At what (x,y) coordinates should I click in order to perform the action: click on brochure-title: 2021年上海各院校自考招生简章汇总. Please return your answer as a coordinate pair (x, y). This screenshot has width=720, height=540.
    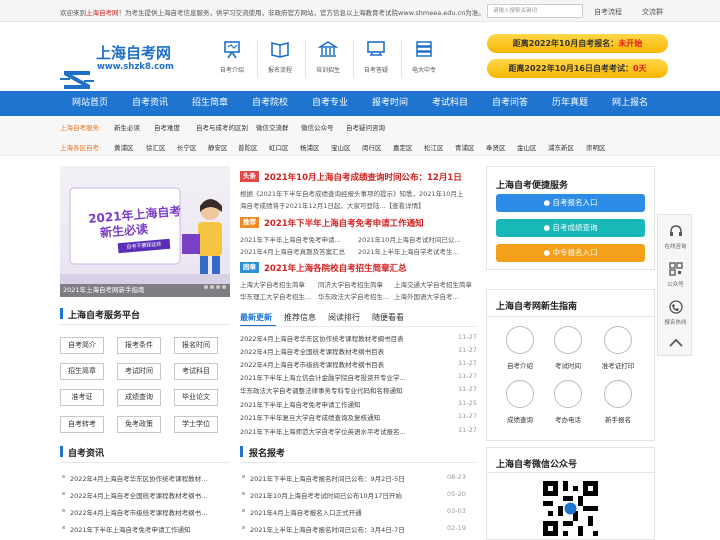
    Looking at the image, I should click on (335, 268).